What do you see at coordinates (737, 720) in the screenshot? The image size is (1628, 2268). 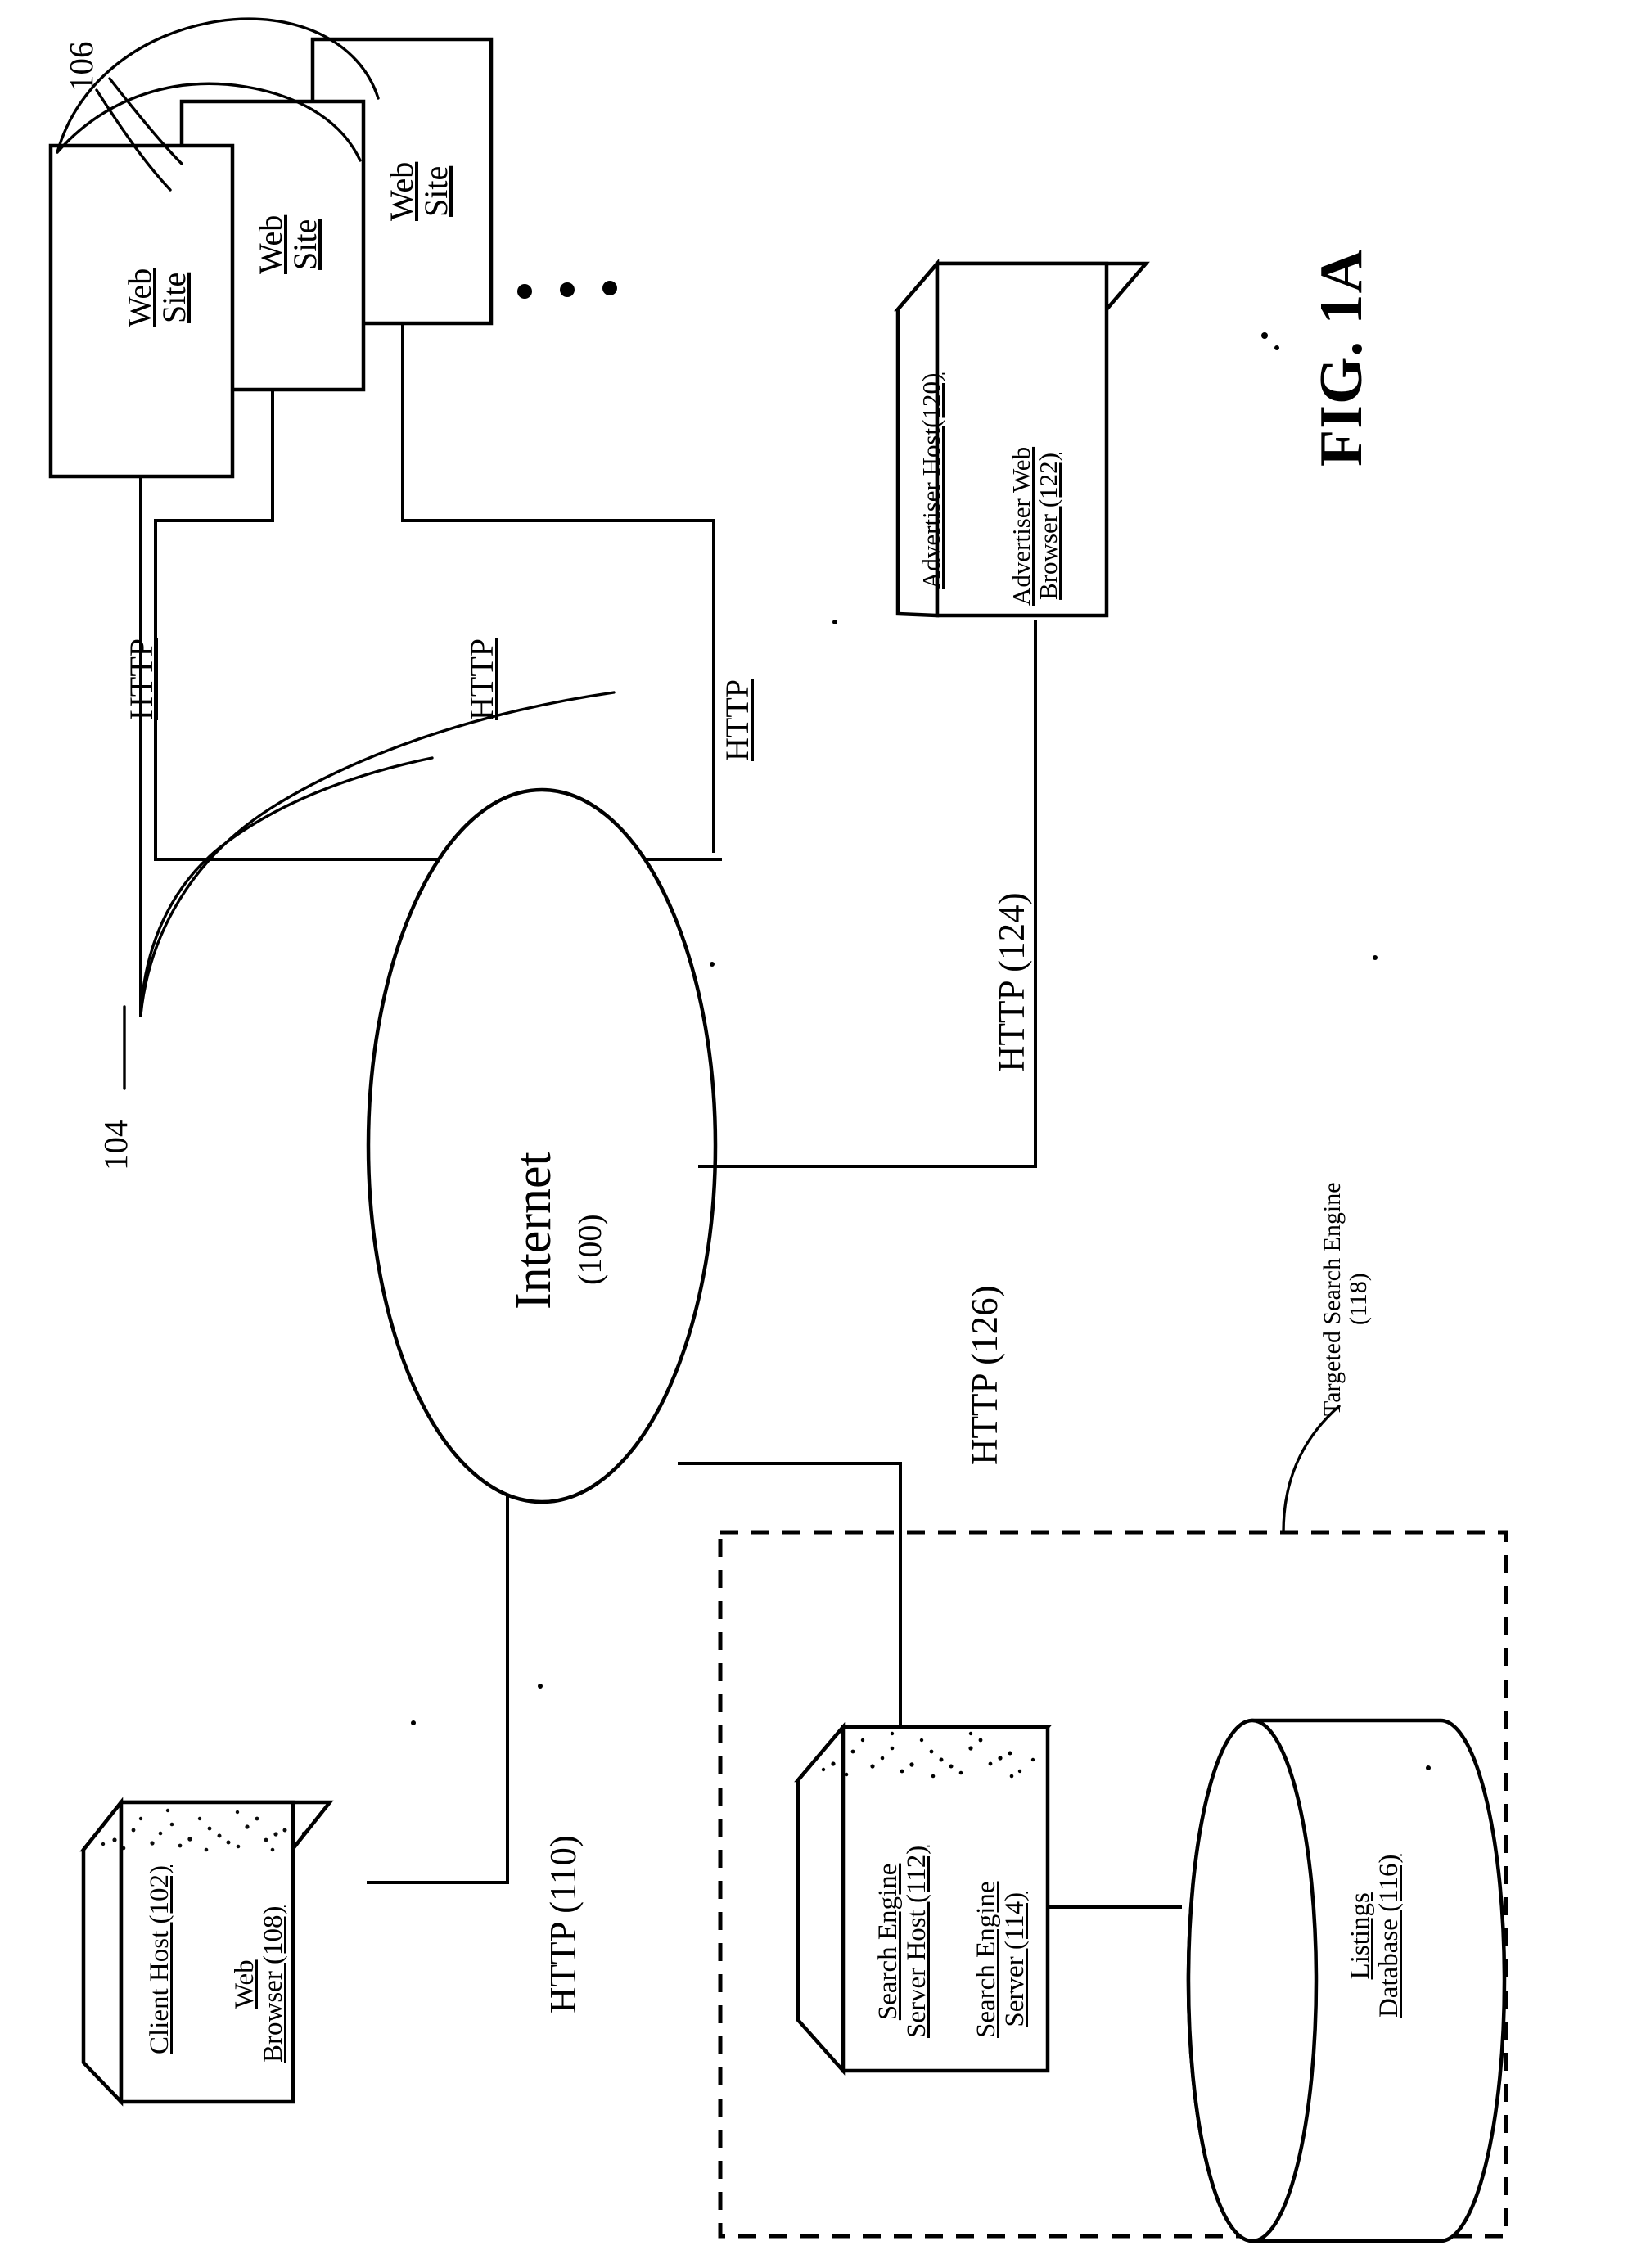 I see `http-label-websites-3: HTTP` at bounding box center [737, 720].